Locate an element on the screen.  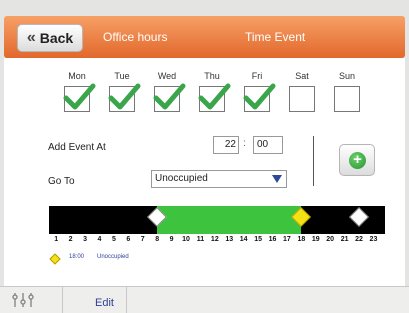
hour-tick-label: 11 is located at coordinates (200, 239).